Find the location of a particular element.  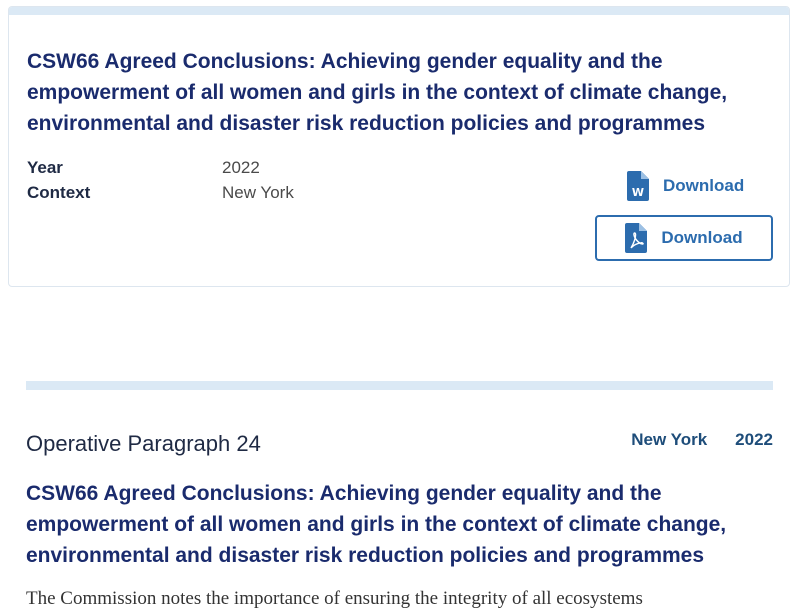

meta-row-year: Year 2022 is located at coordinates (160, 167).